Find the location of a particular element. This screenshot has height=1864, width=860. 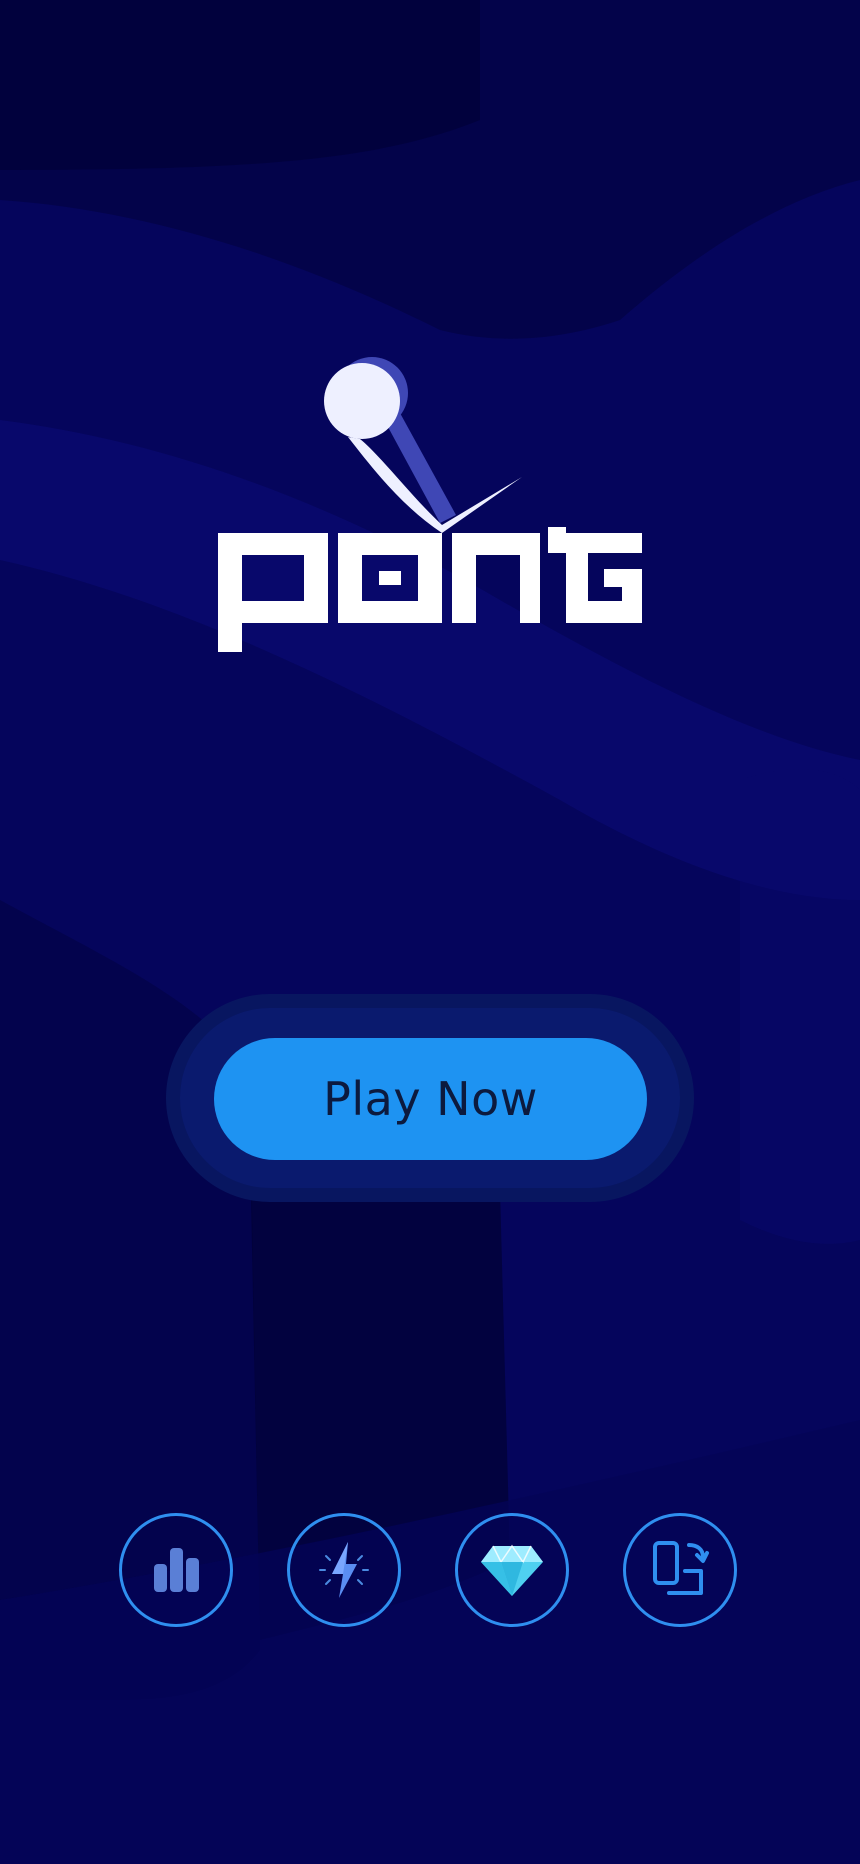

device-switch-icon is located at coordinates (681, 1568).